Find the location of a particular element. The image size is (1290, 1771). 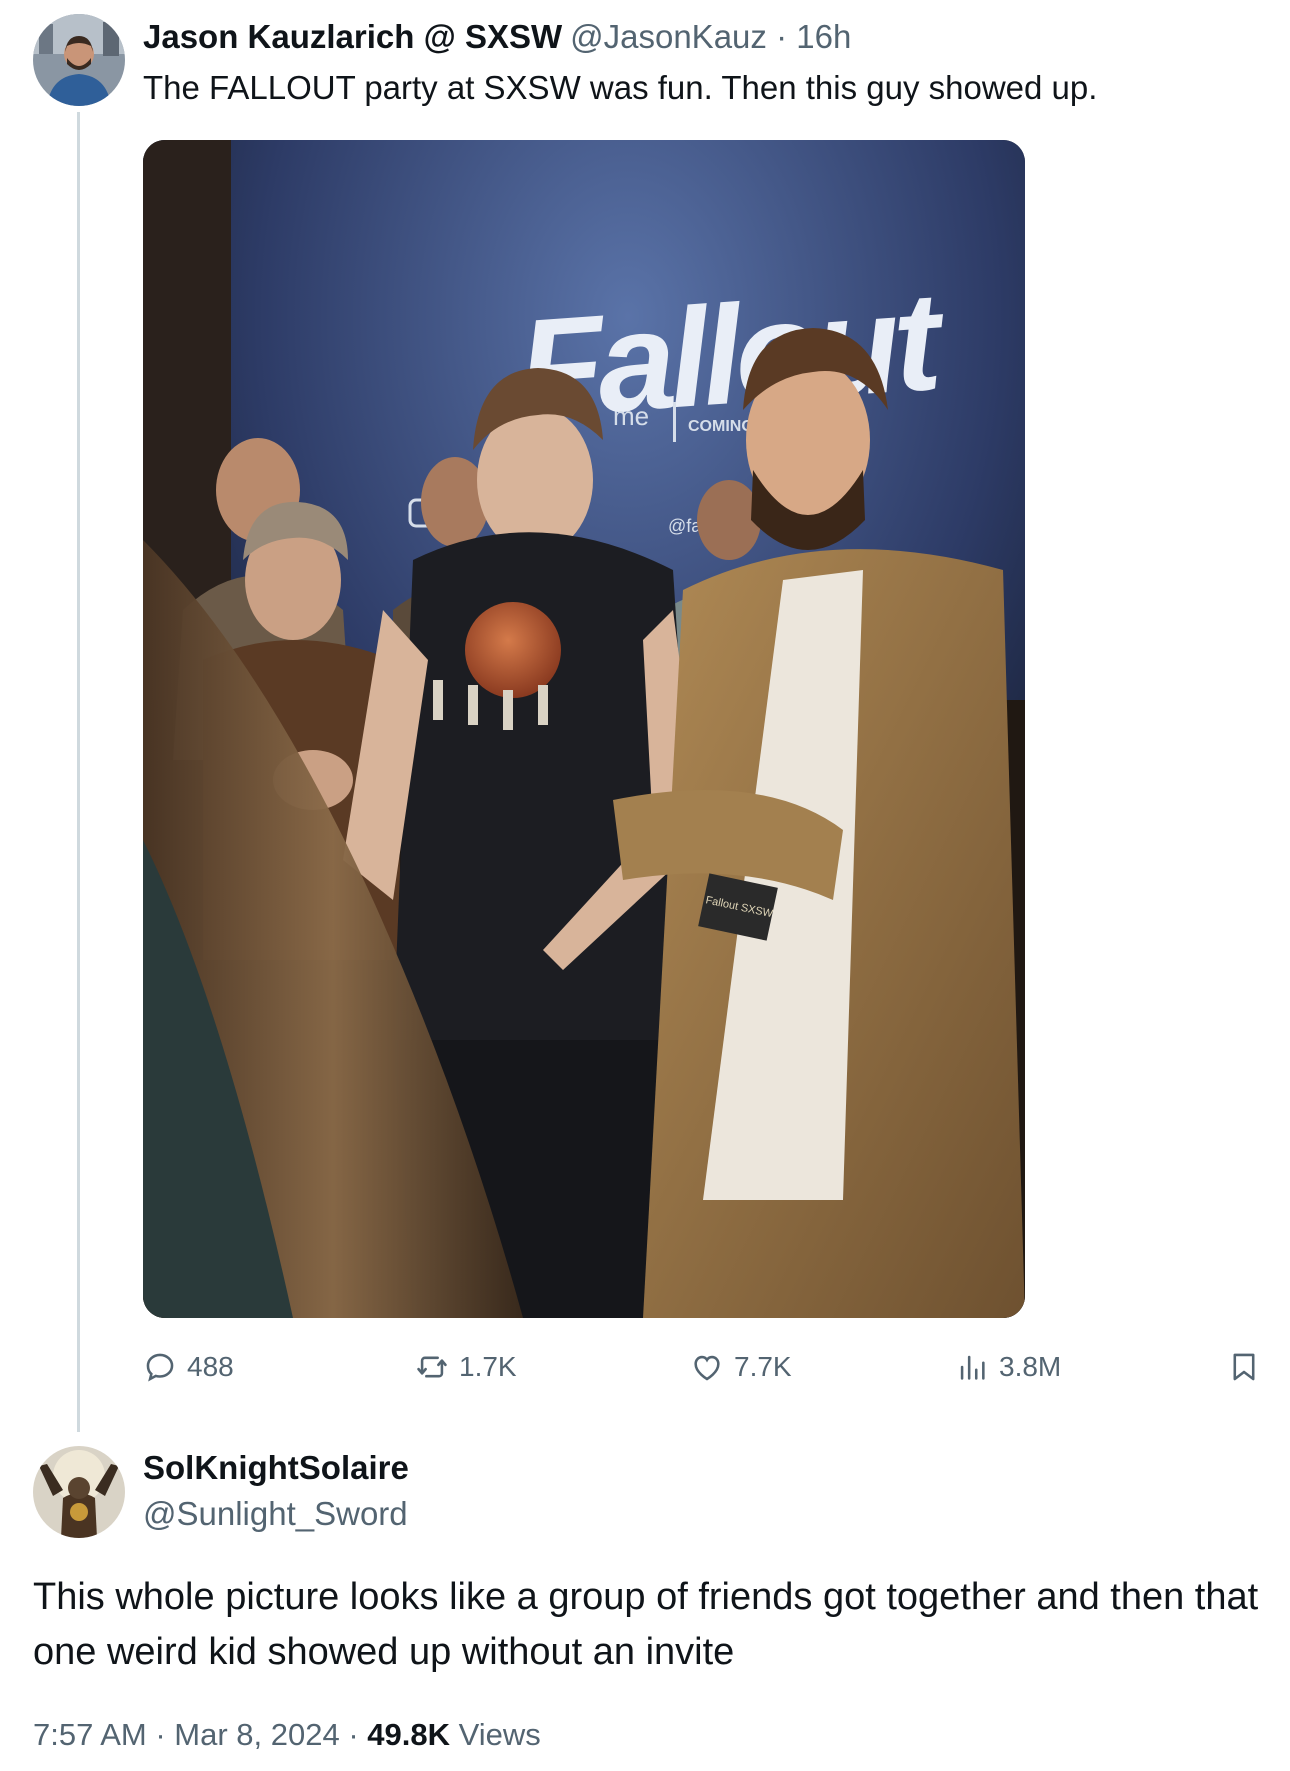

reply-meta: 7:57 AM · Mar 8, 2024 · 49.8K Views is located at coordinates (287, 1735).